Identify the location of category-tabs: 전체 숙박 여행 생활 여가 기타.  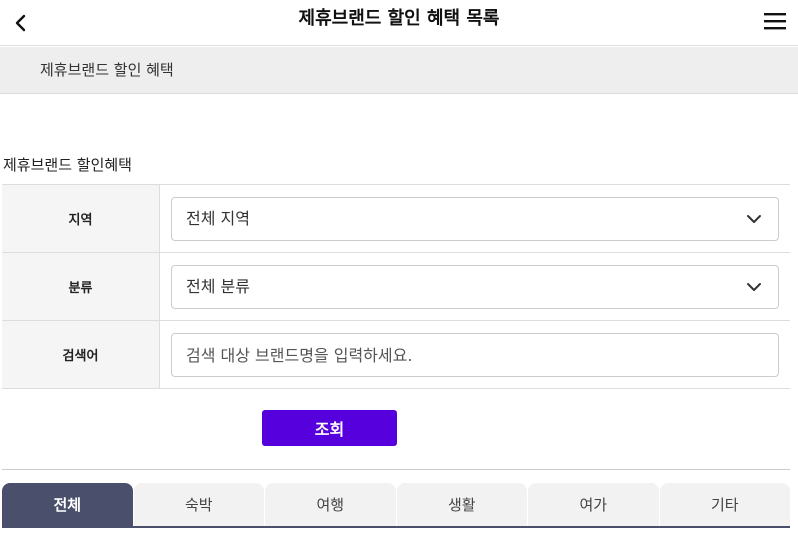
(396, 505).